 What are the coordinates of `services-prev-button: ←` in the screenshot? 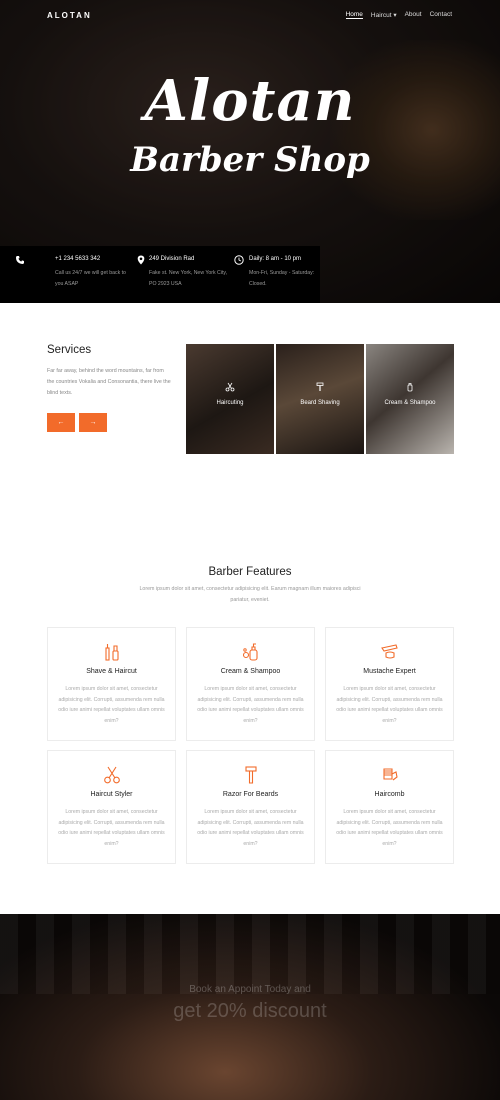 It's located at (61, 422).